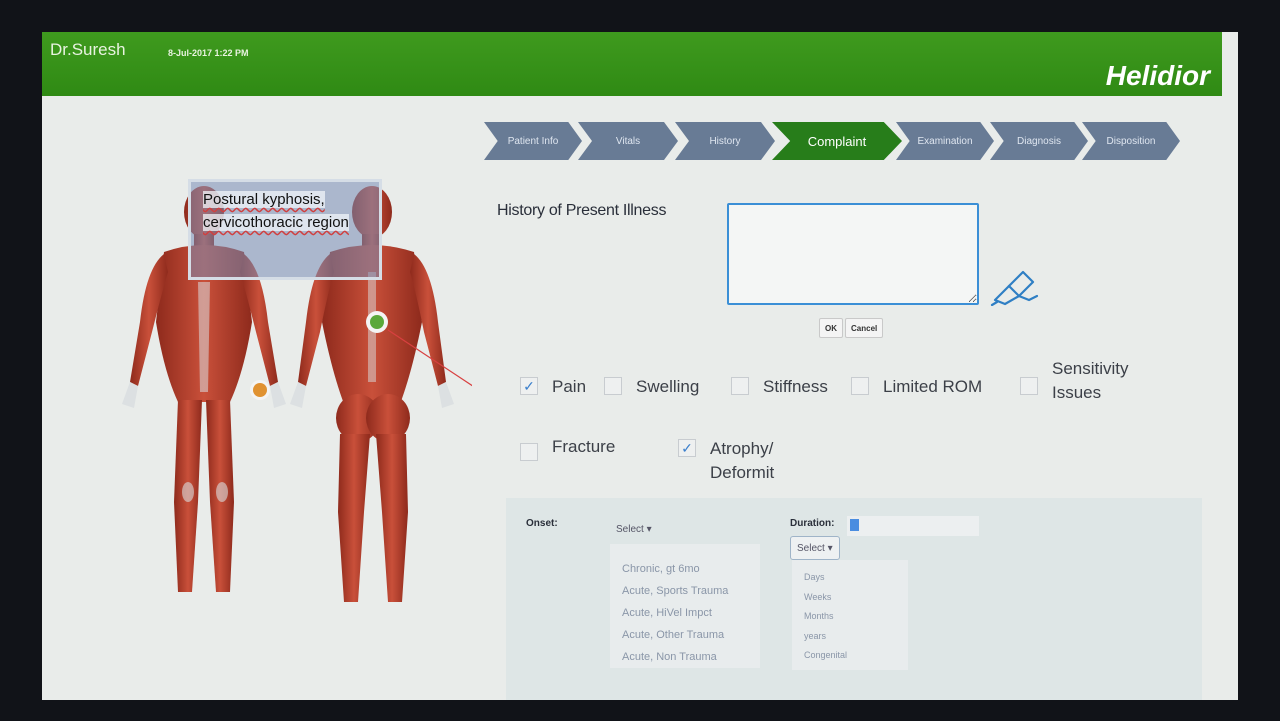 Image resolution: width=1280 pixels, height=721 pixels. What do you see at coordinates (632, 64) in the screenshot?
I see `top-bar: Dr.Suresh 8-Jul-2017 1:22 PM Helidior` at bounding box center [632, 64].